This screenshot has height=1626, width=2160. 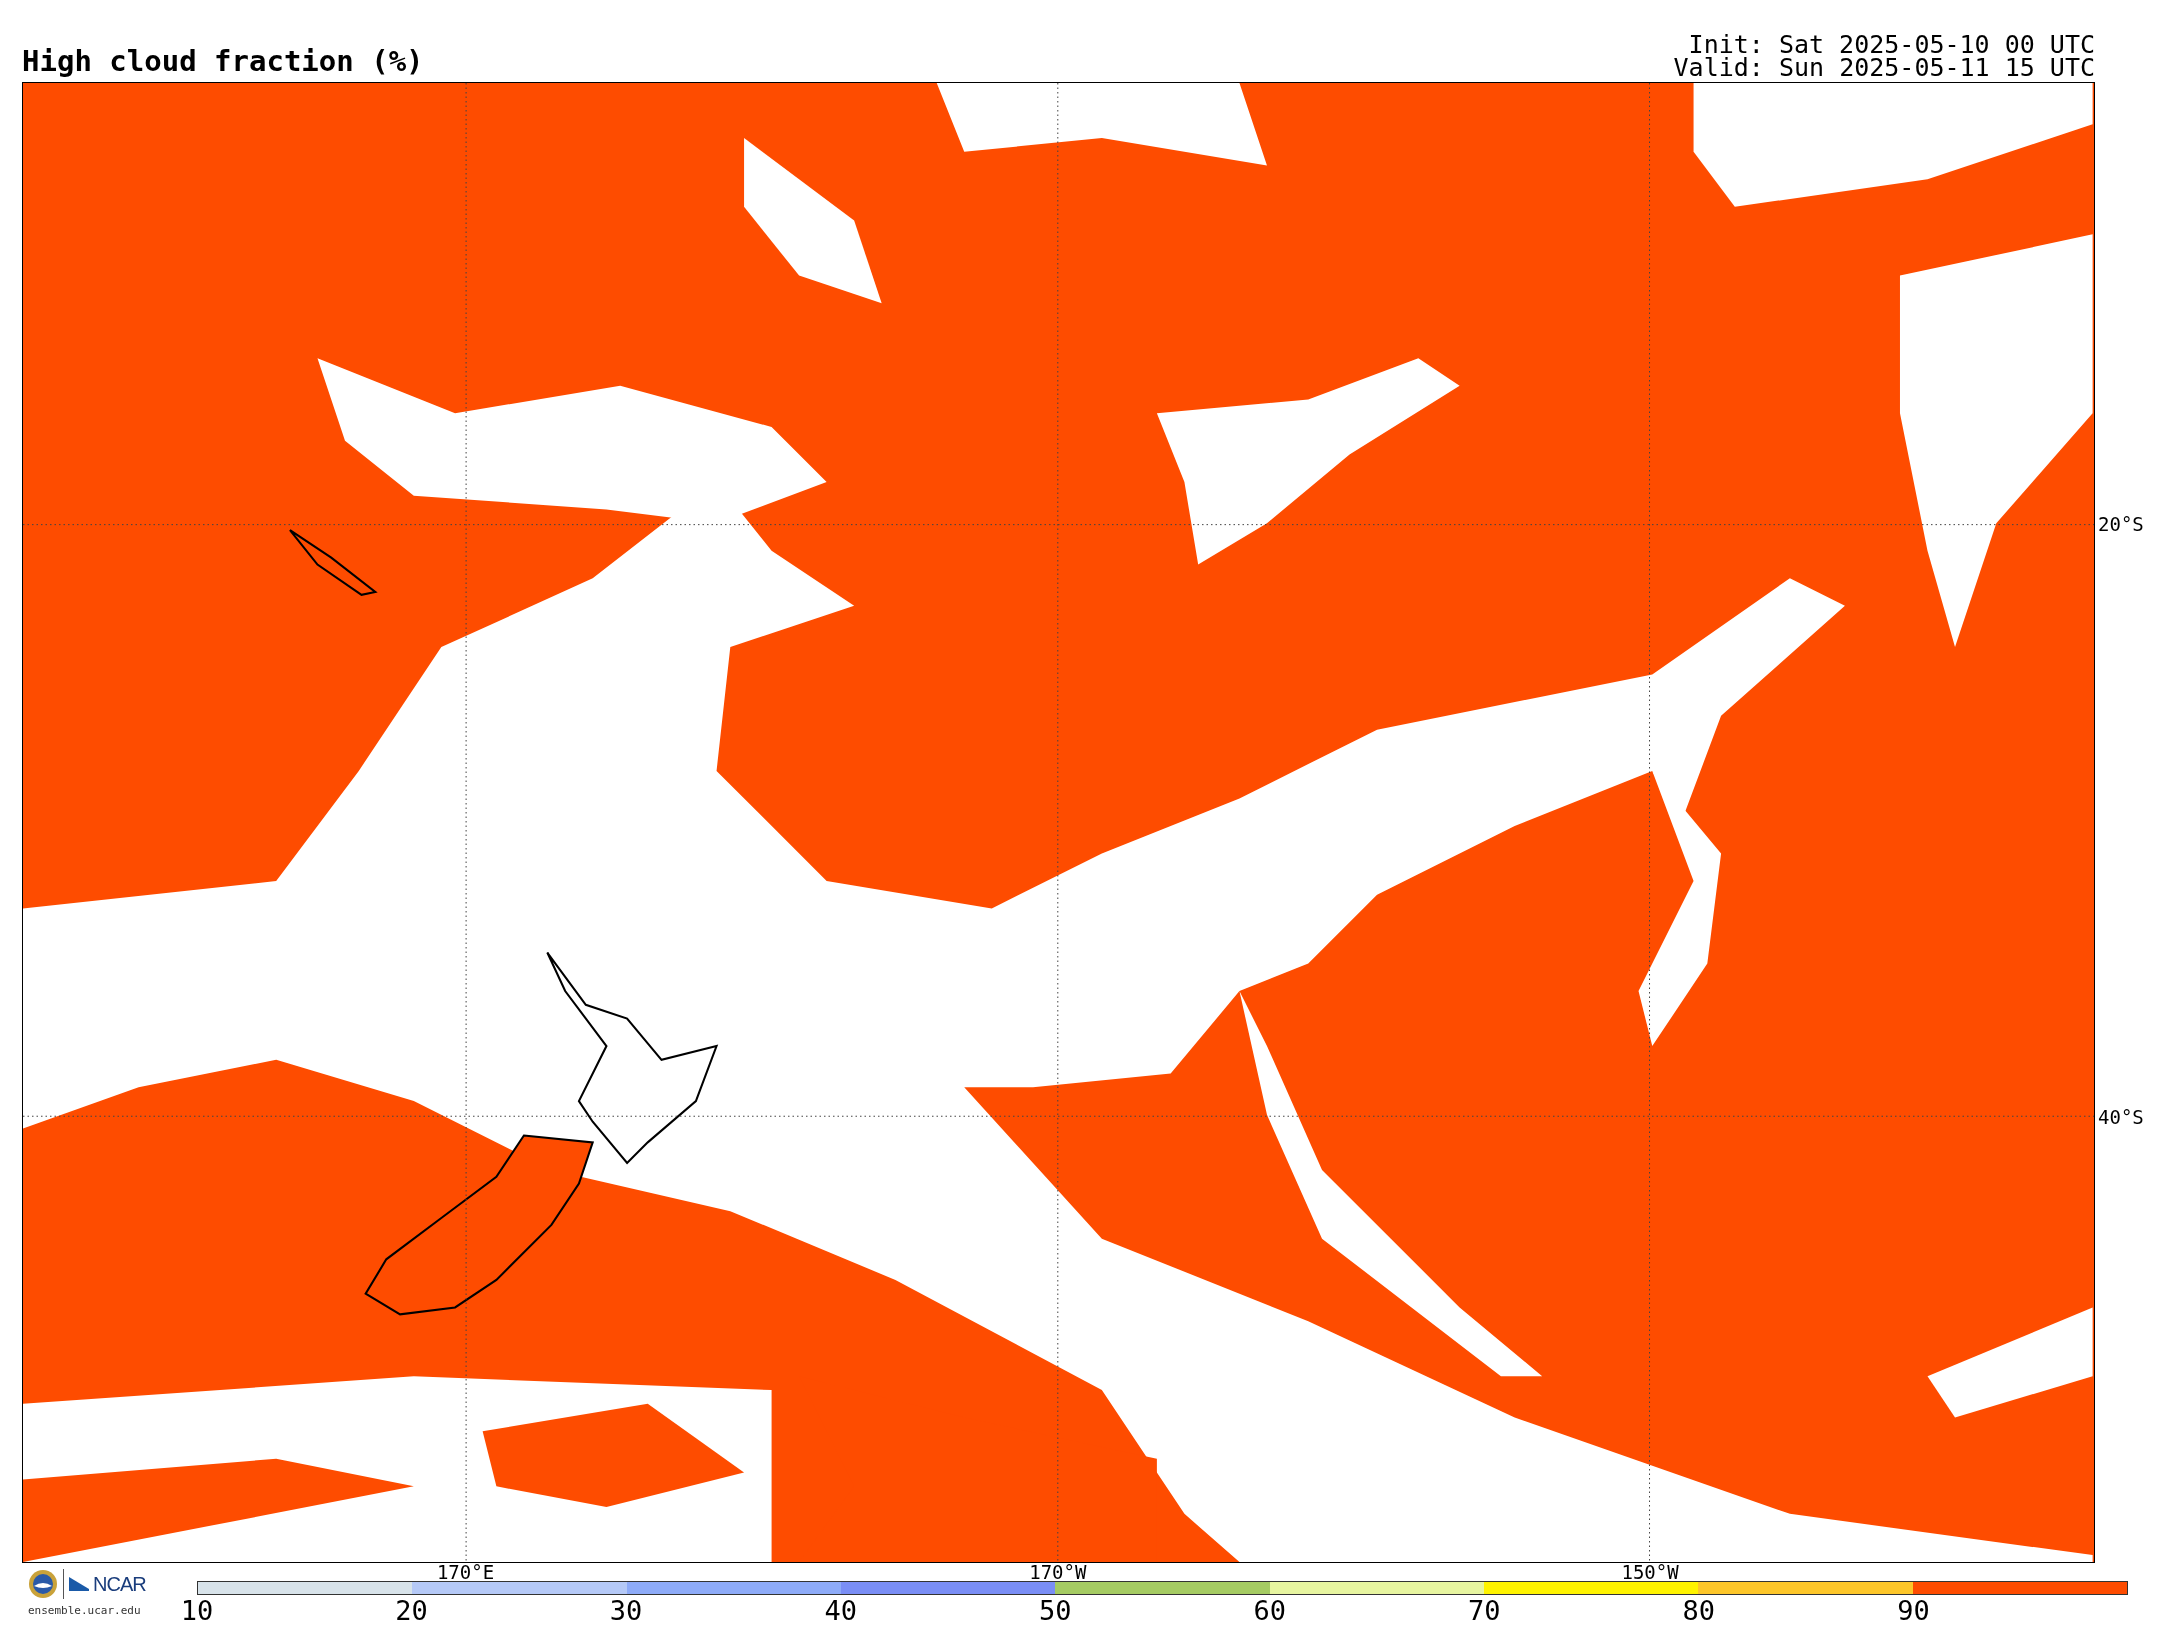 What do you see at coordinates (1699, 1610) in the screenshot?
I see `tick-label: 80` at bounding box center [1699, 1610].